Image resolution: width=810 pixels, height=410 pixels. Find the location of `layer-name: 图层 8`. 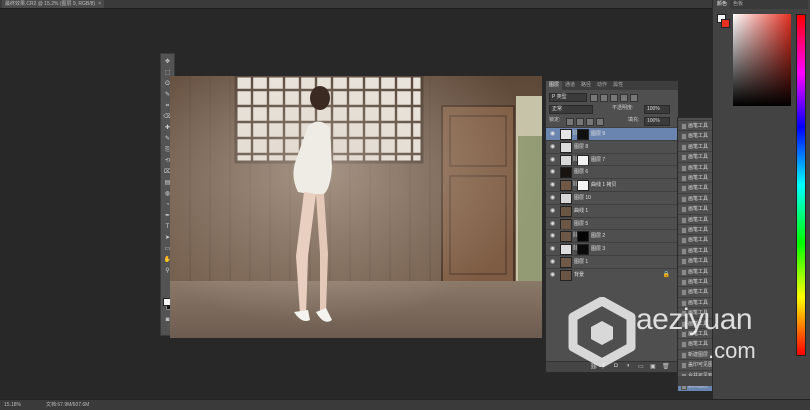

layer-name: 图层 8 is located at coordinates (581, 146).